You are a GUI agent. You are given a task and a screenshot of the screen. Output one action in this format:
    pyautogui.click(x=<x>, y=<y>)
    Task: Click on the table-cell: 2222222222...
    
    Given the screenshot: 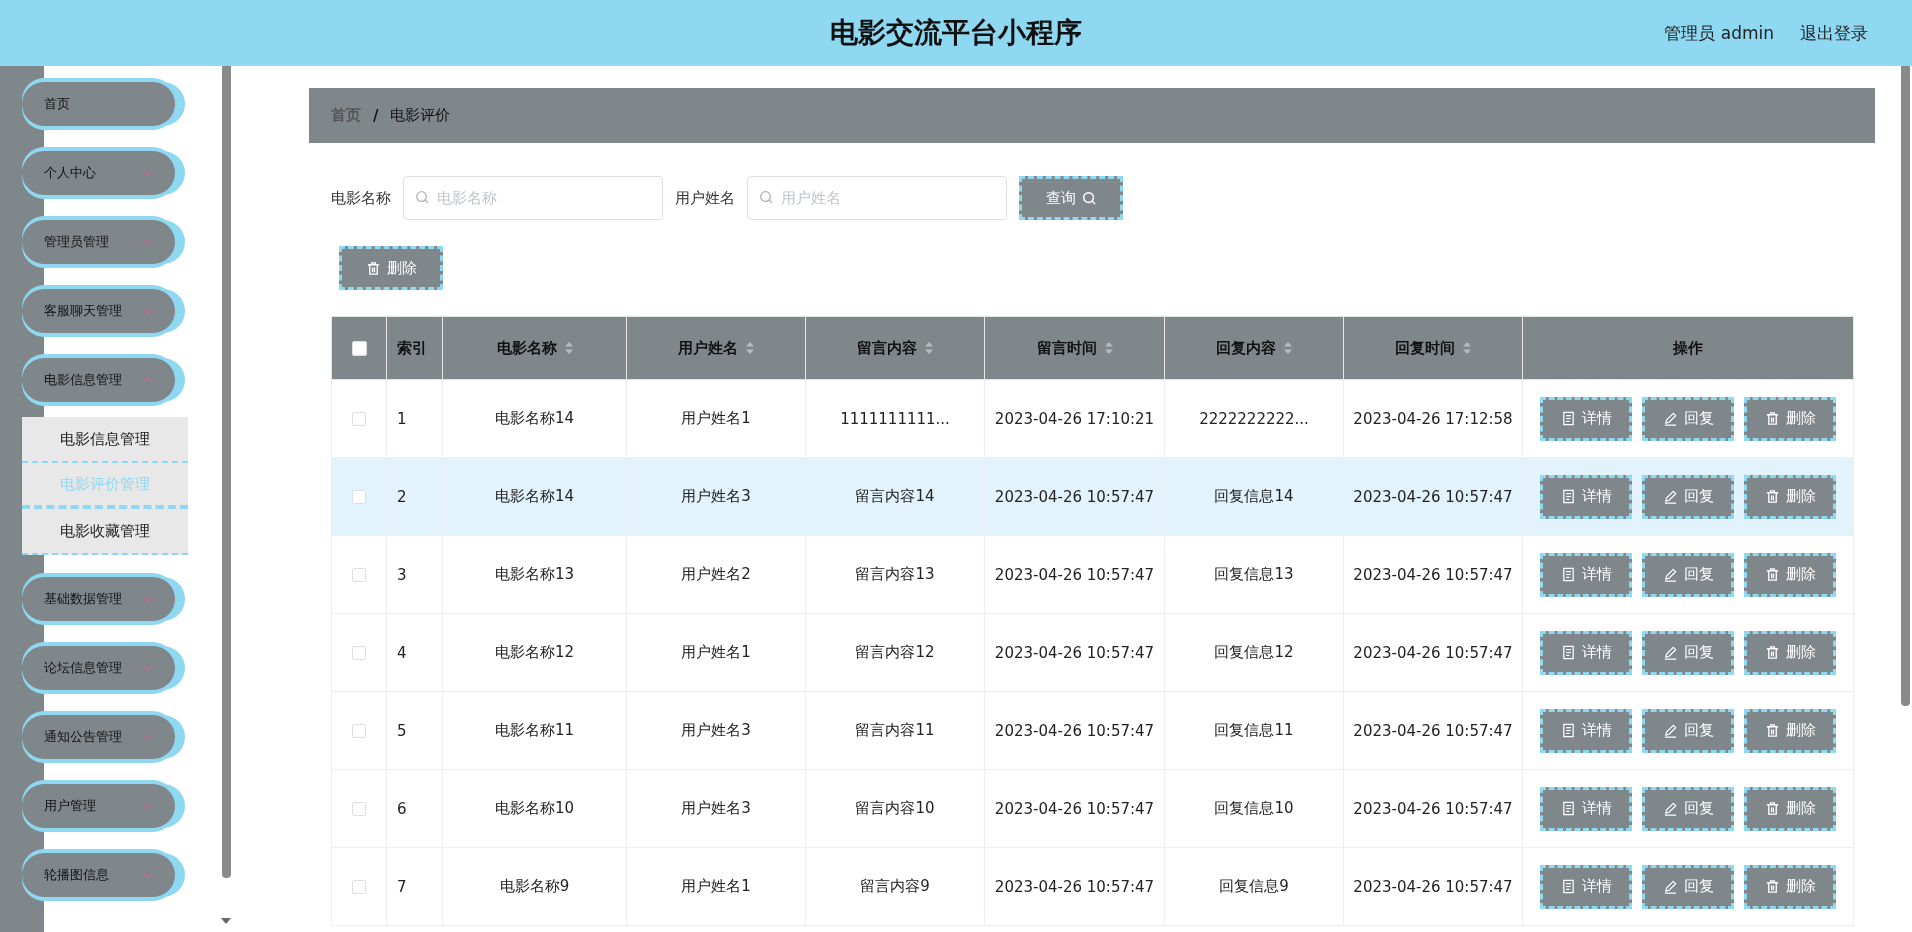 What is the action you would take?
    pyautogui.click(x=1254, y=418)
    